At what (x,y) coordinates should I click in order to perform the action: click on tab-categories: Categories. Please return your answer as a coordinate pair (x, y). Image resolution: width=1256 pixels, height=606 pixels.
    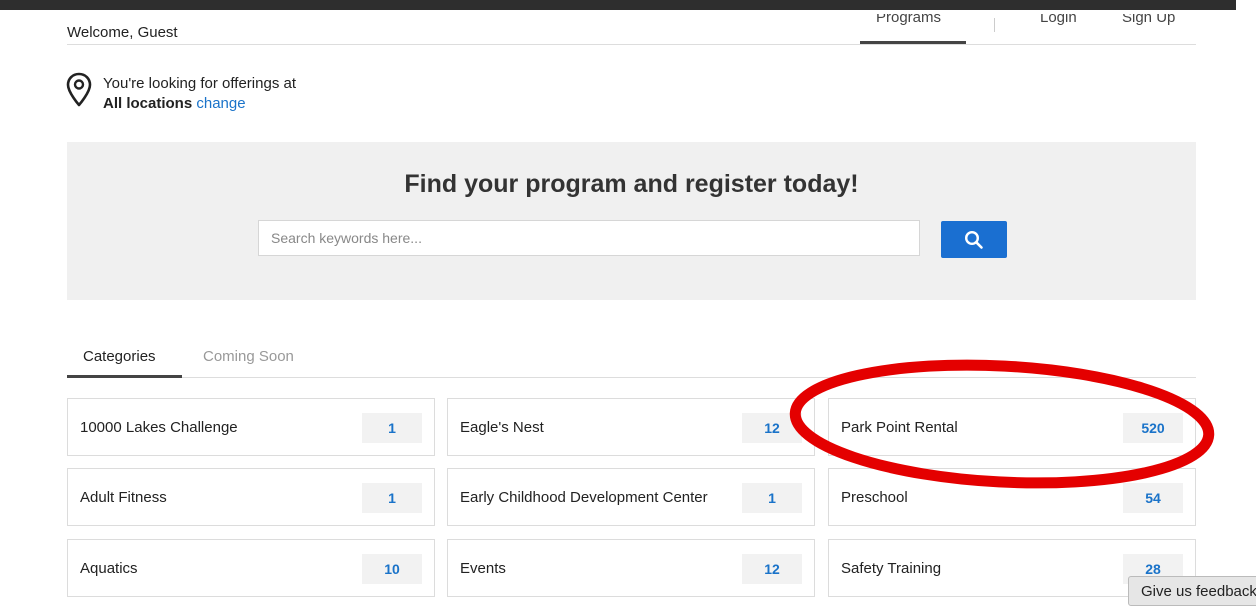
    Looking at the image, I should click on (119, 356).